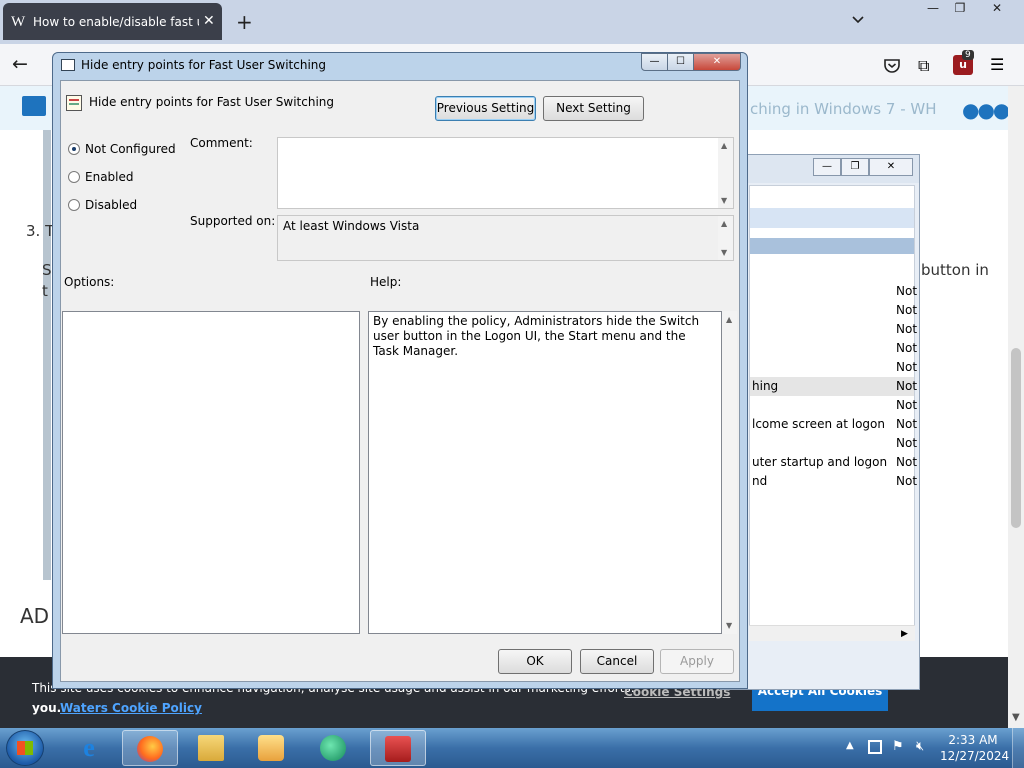 The height and width of the screenshot is (768, 1024). Describe the element at coordinates (891, 167) in the screenshot. I see `bg-close-button: ✕` at that location.